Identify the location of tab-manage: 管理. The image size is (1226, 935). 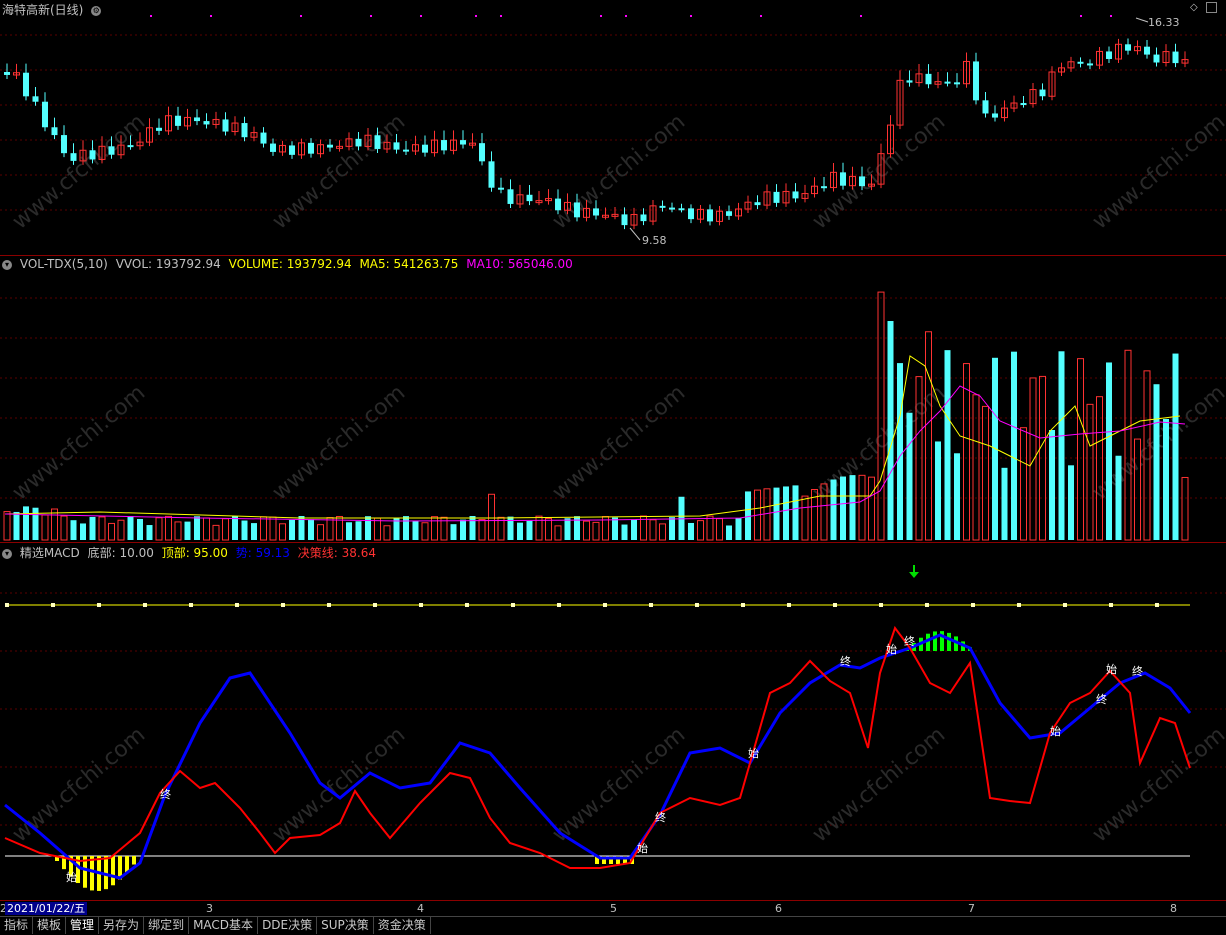
(83, 925).